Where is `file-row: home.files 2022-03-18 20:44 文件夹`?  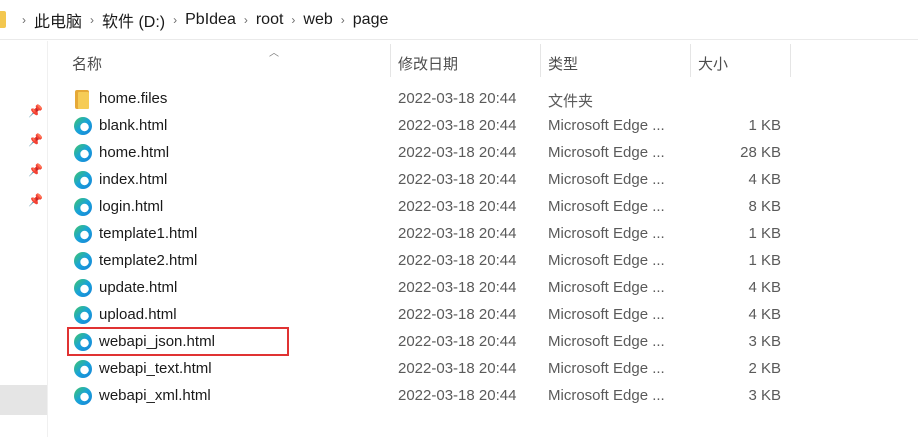
file-row: home.files 2022-03-18 20:44 文件夹 is located at coordinates (483, 99).